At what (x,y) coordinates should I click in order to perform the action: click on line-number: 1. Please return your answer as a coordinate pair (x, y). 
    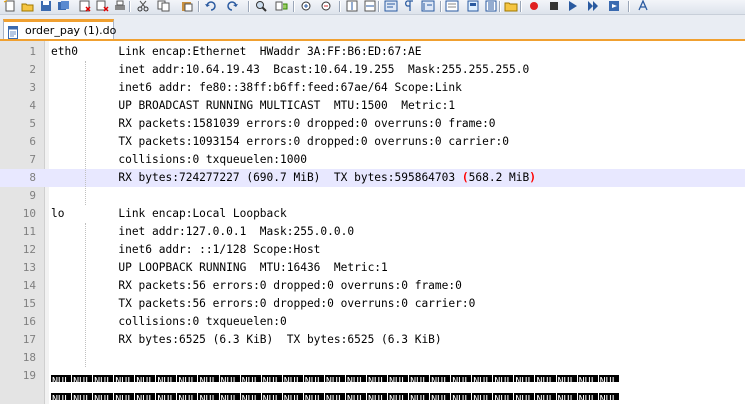
    Looking at the image, I should click on (32, 51).